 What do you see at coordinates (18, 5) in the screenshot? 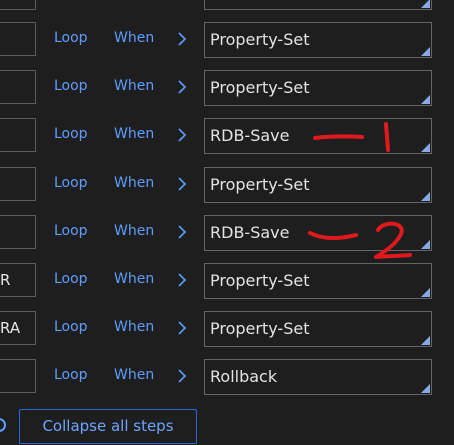
I see `top-left-input-fragment` at bounding box center [18, 5].